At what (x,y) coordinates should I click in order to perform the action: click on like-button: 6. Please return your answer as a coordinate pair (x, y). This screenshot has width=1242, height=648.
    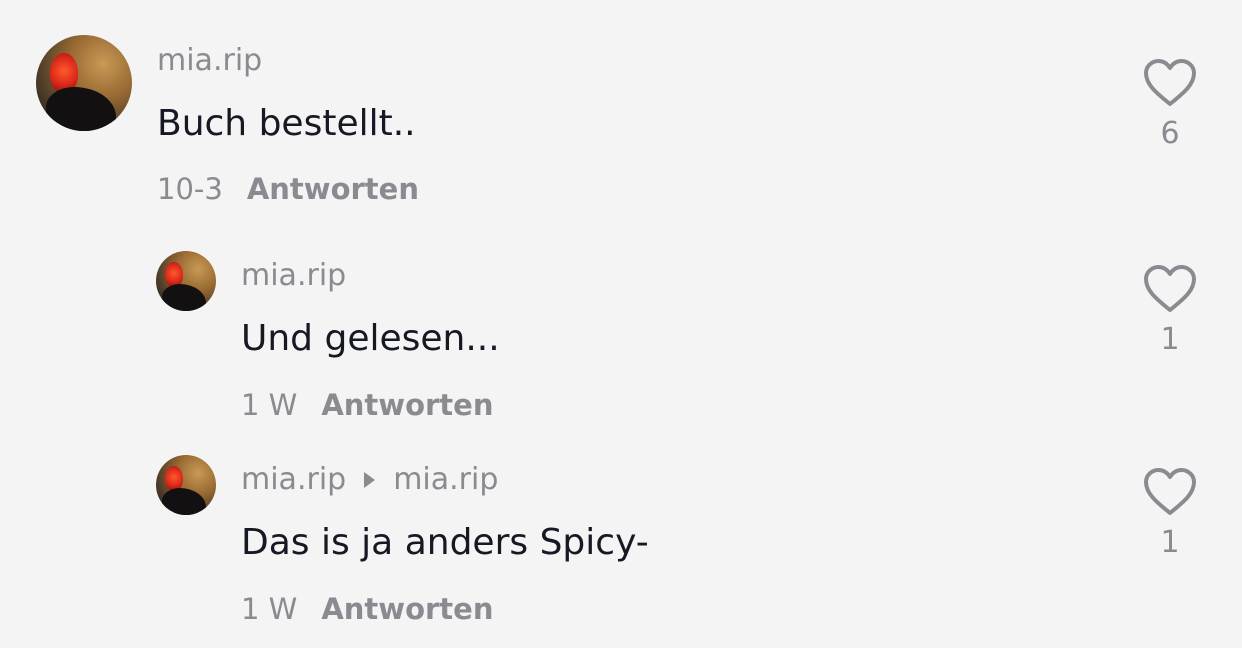
    Looking at the image, I should click on (1170, 104).